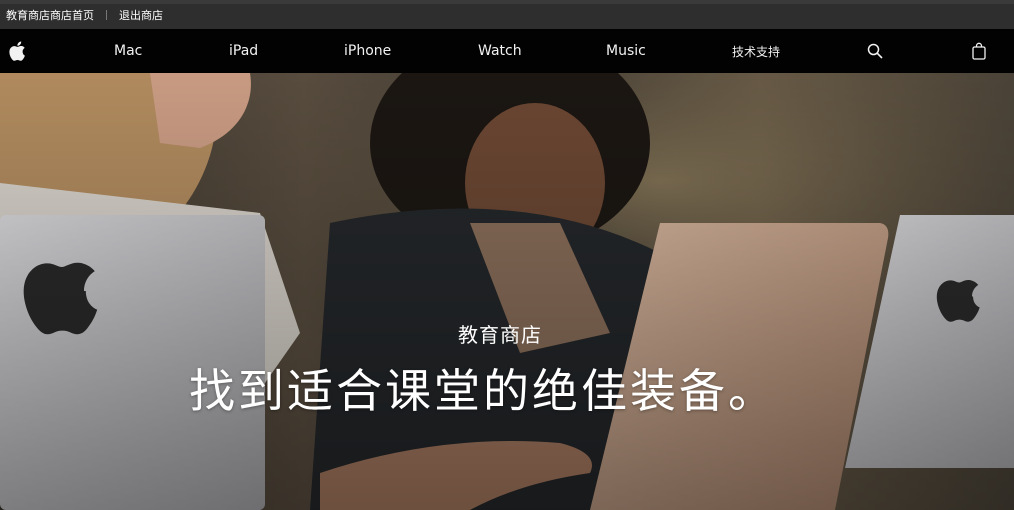 The width and height of the screenshot is (1014, 510). What do you see at coordinates (128, 51) in the screenshot?
I see `nav-item-mac: Mac` at bounding box center [128, 51].